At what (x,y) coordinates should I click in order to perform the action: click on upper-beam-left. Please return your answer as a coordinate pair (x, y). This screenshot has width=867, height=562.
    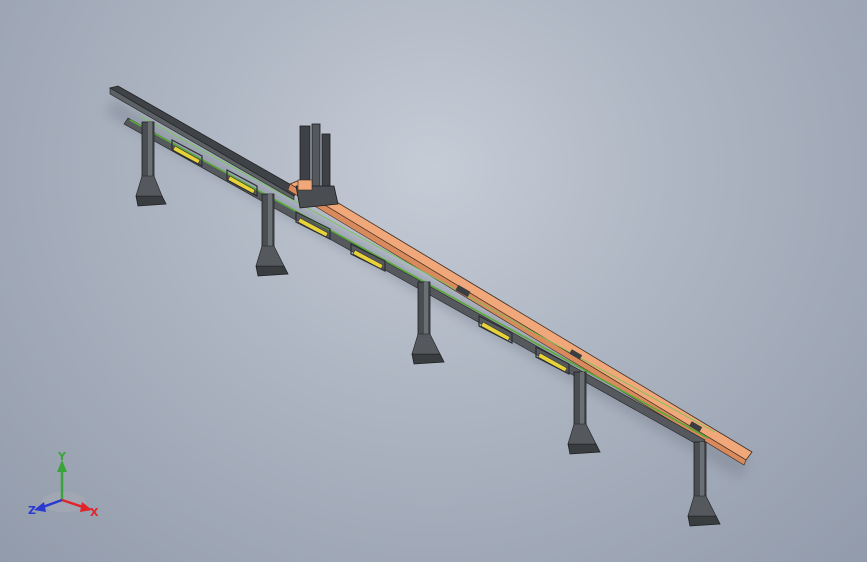
    Looking at the image, I should click on (204, 141).